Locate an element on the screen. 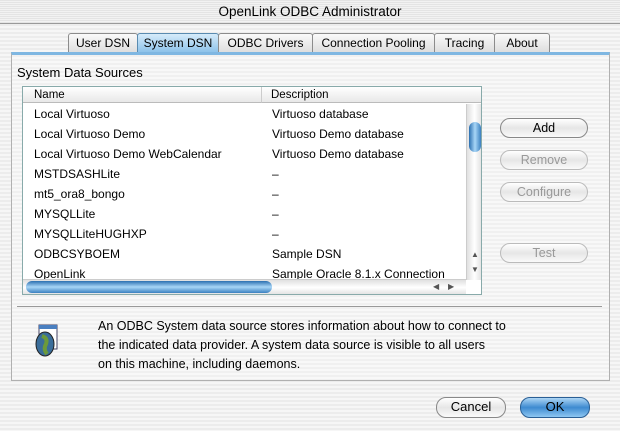 This screenshot has width=620, height=431. tab-system-dsn: System DSN is located at coordinates (178, 42).